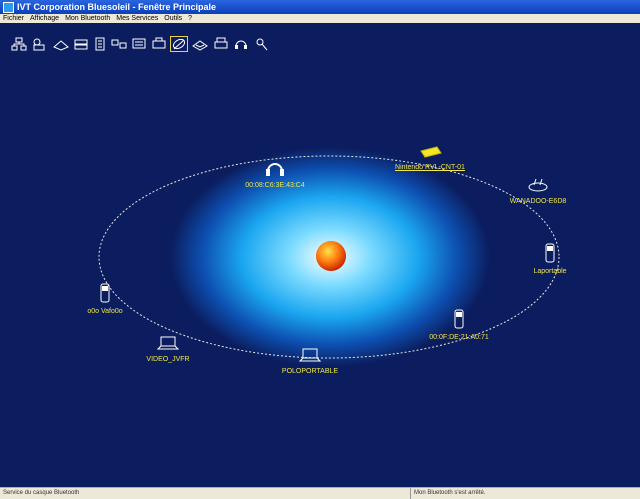 The image size is (640, 499). Describe the element at coordinates (538, 185) in the screenshot. I see `modem-icon` at that location.